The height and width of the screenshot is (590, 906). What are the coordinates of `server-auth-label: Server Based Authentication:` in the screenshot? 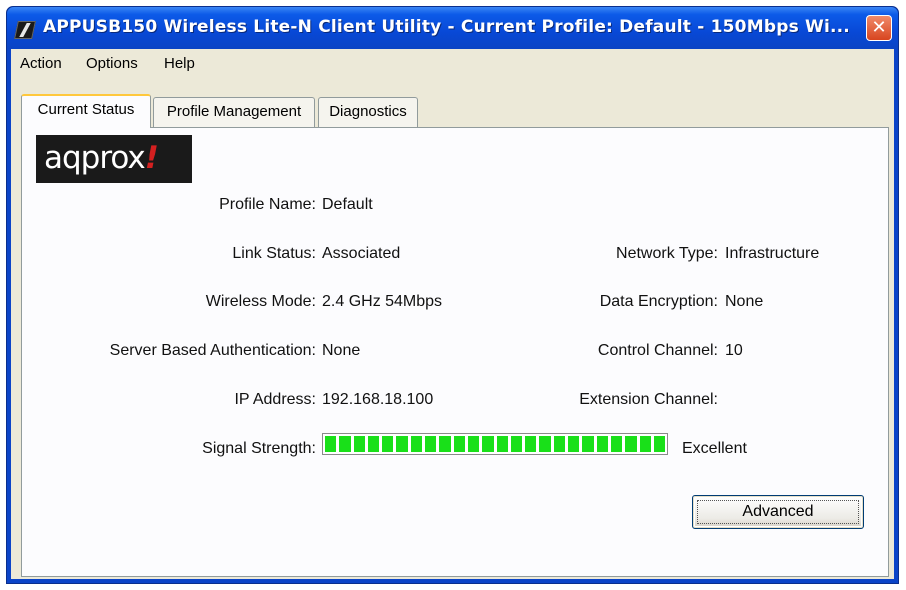 It's located at (212, 350).